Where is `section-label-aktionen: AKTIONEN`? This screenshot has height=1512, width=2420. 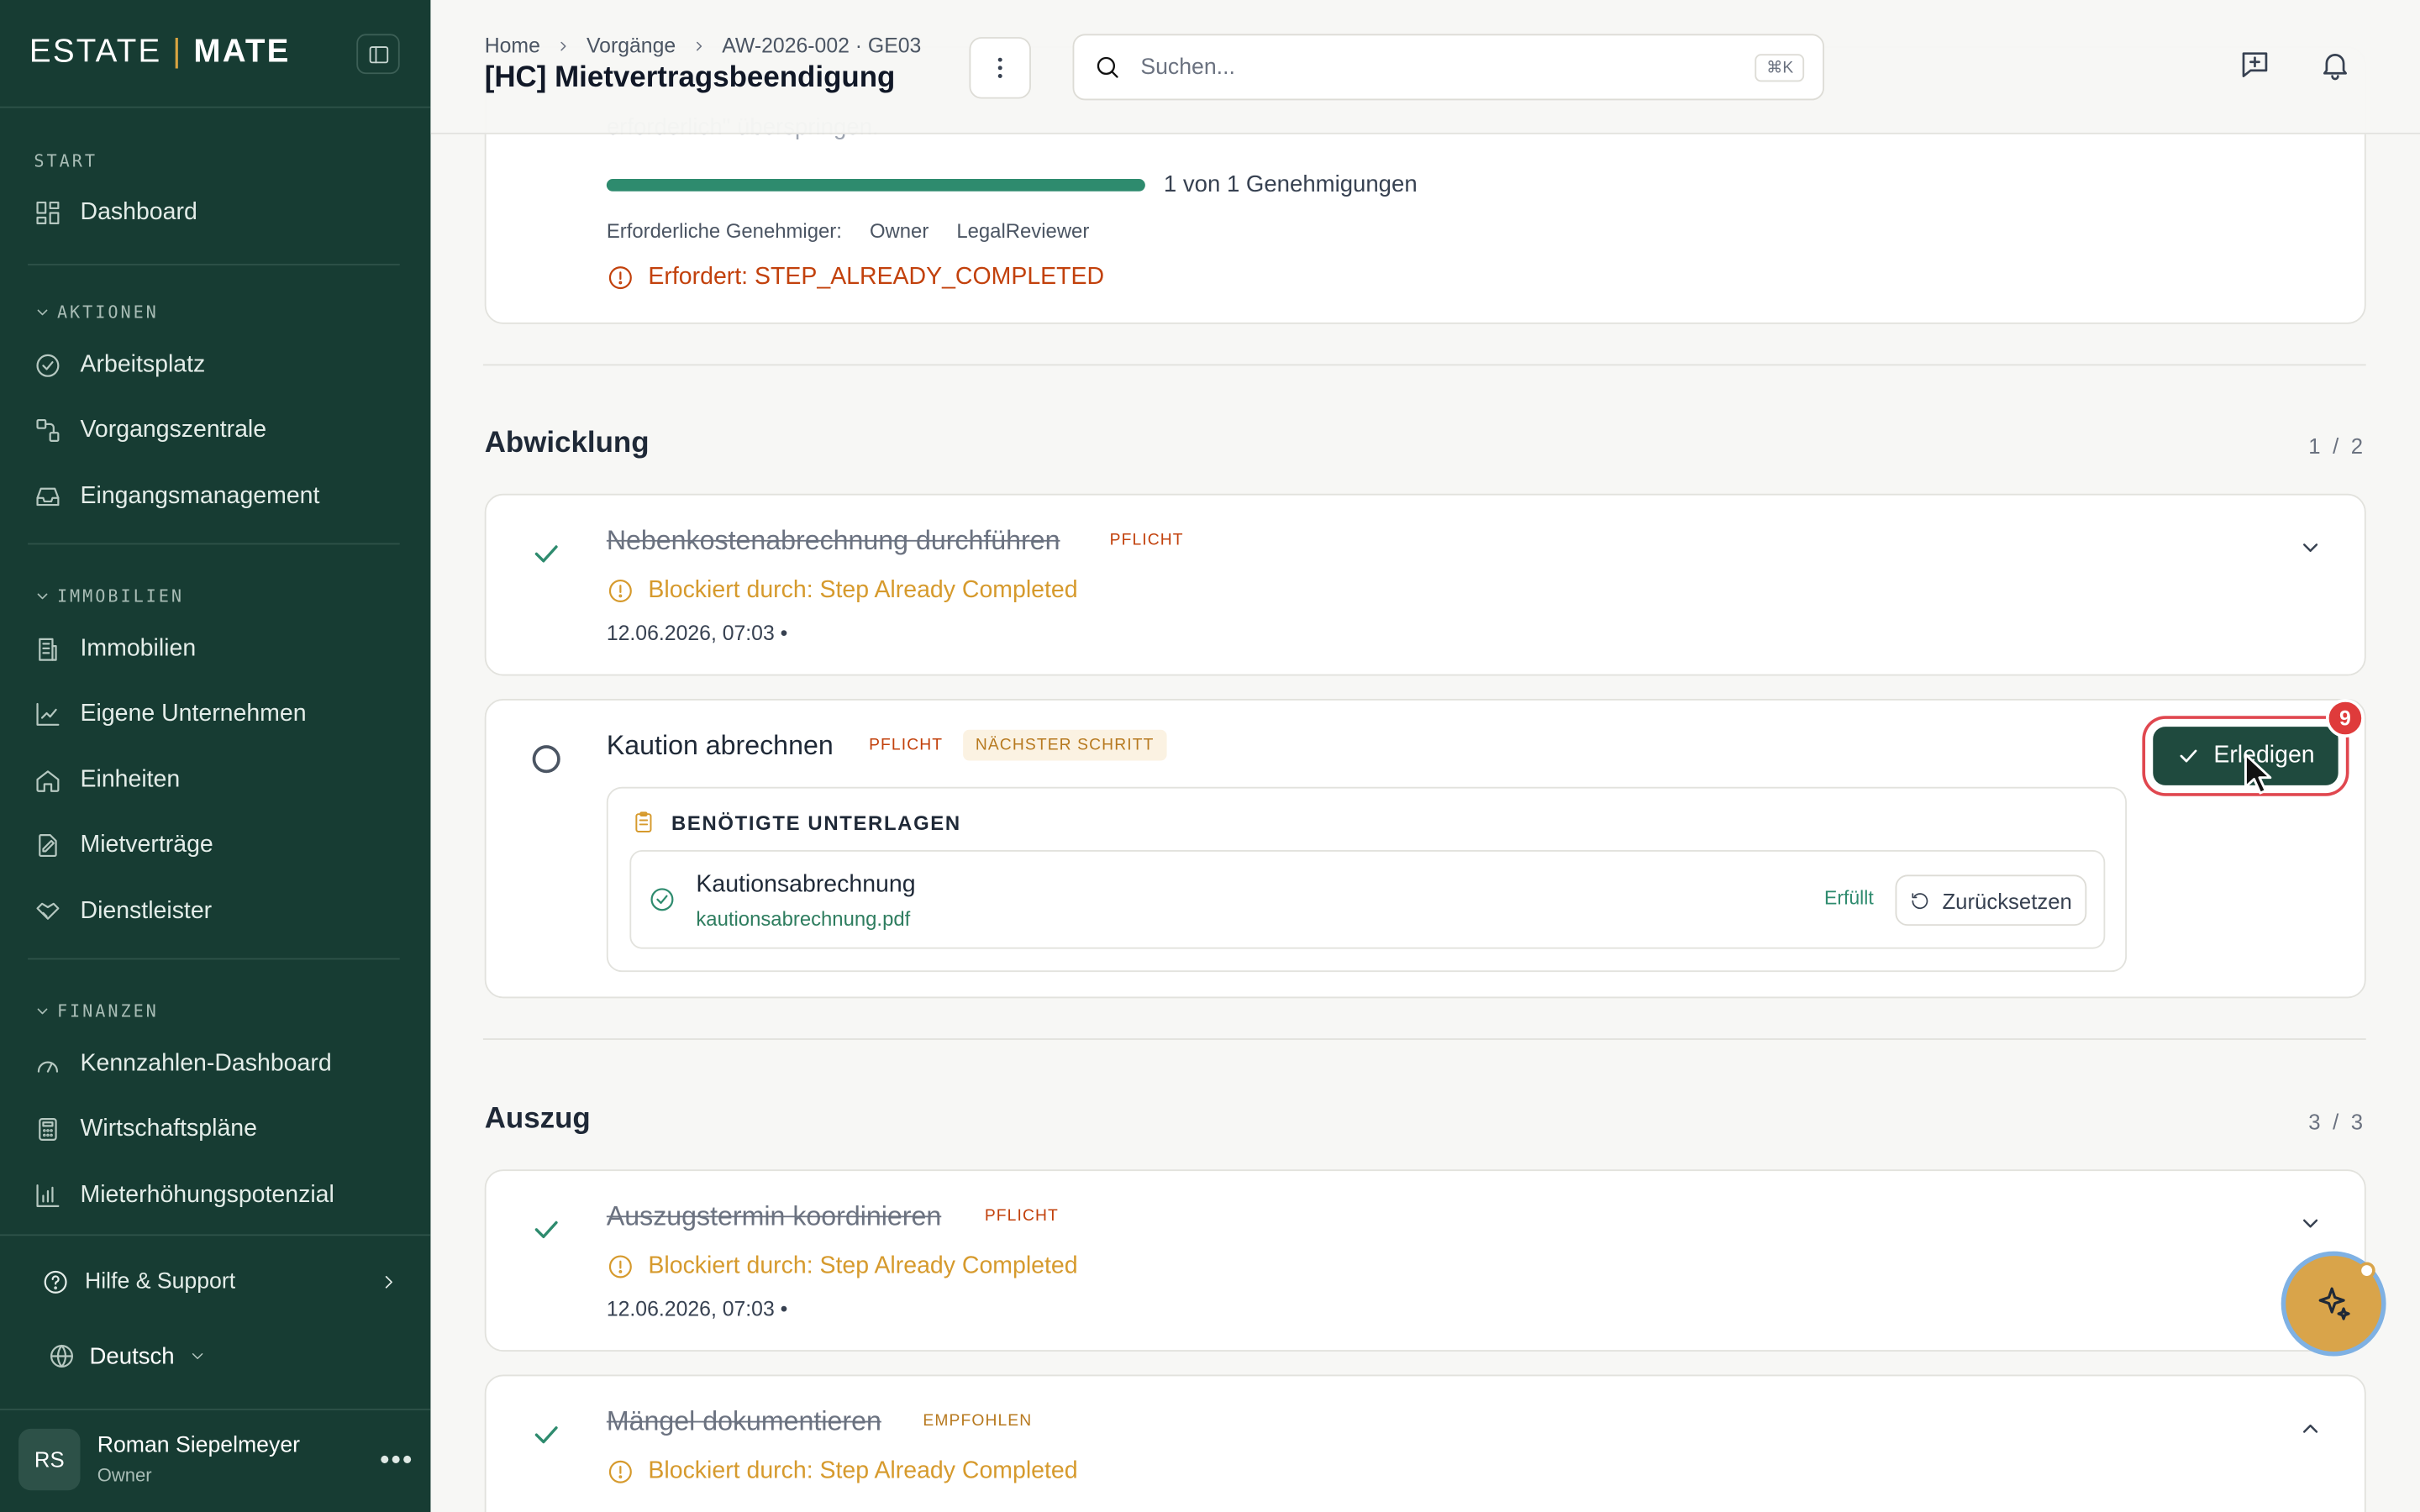
section-label-aktionen: AKTIONEN is located at coordinates (96, 312).